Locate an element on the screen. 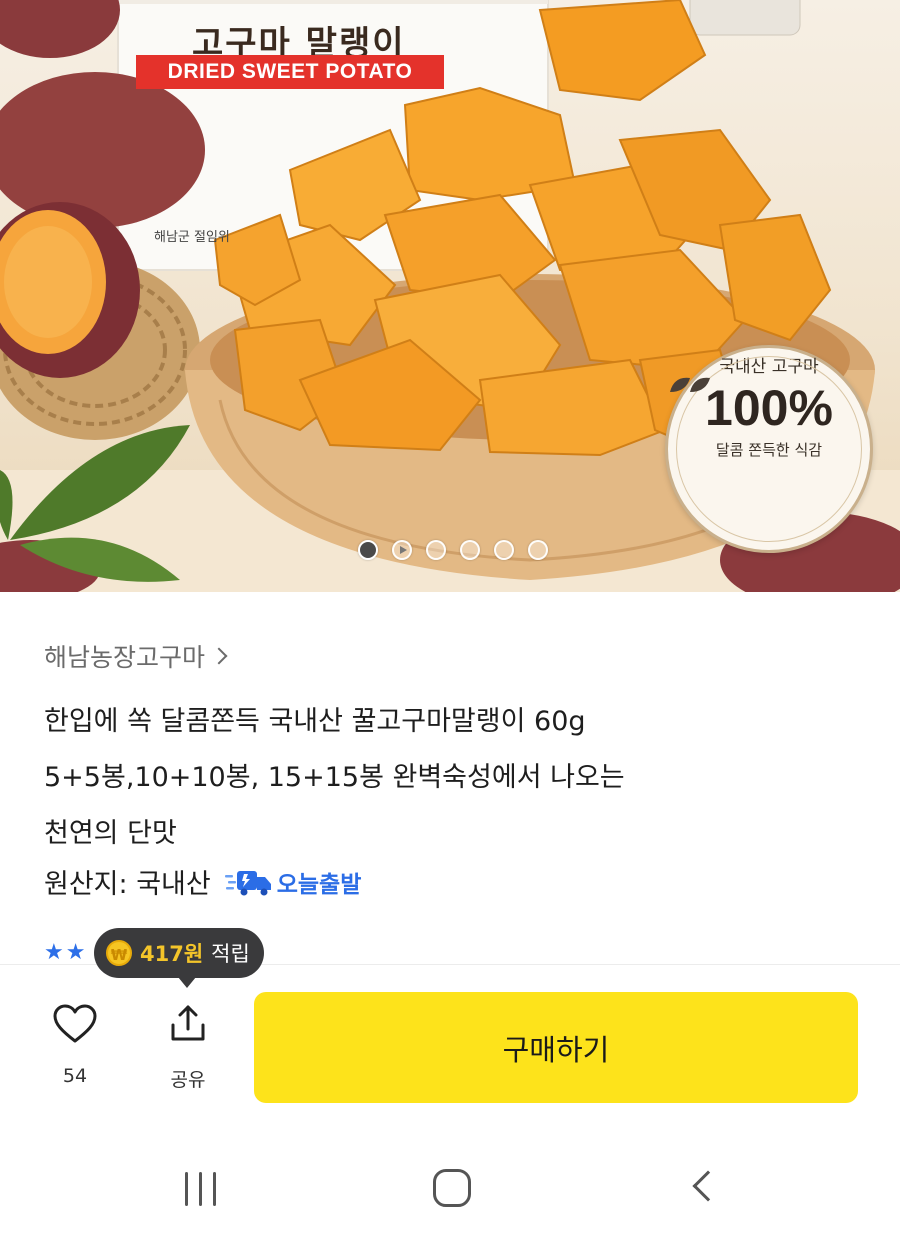 Image resolution: width=900 pixels, height=1243 pixels. product-title-line: 5+5봉,10+10봉, 15+15봉 완벽숙성에서 나오는 is located at coordinates (334, 777).